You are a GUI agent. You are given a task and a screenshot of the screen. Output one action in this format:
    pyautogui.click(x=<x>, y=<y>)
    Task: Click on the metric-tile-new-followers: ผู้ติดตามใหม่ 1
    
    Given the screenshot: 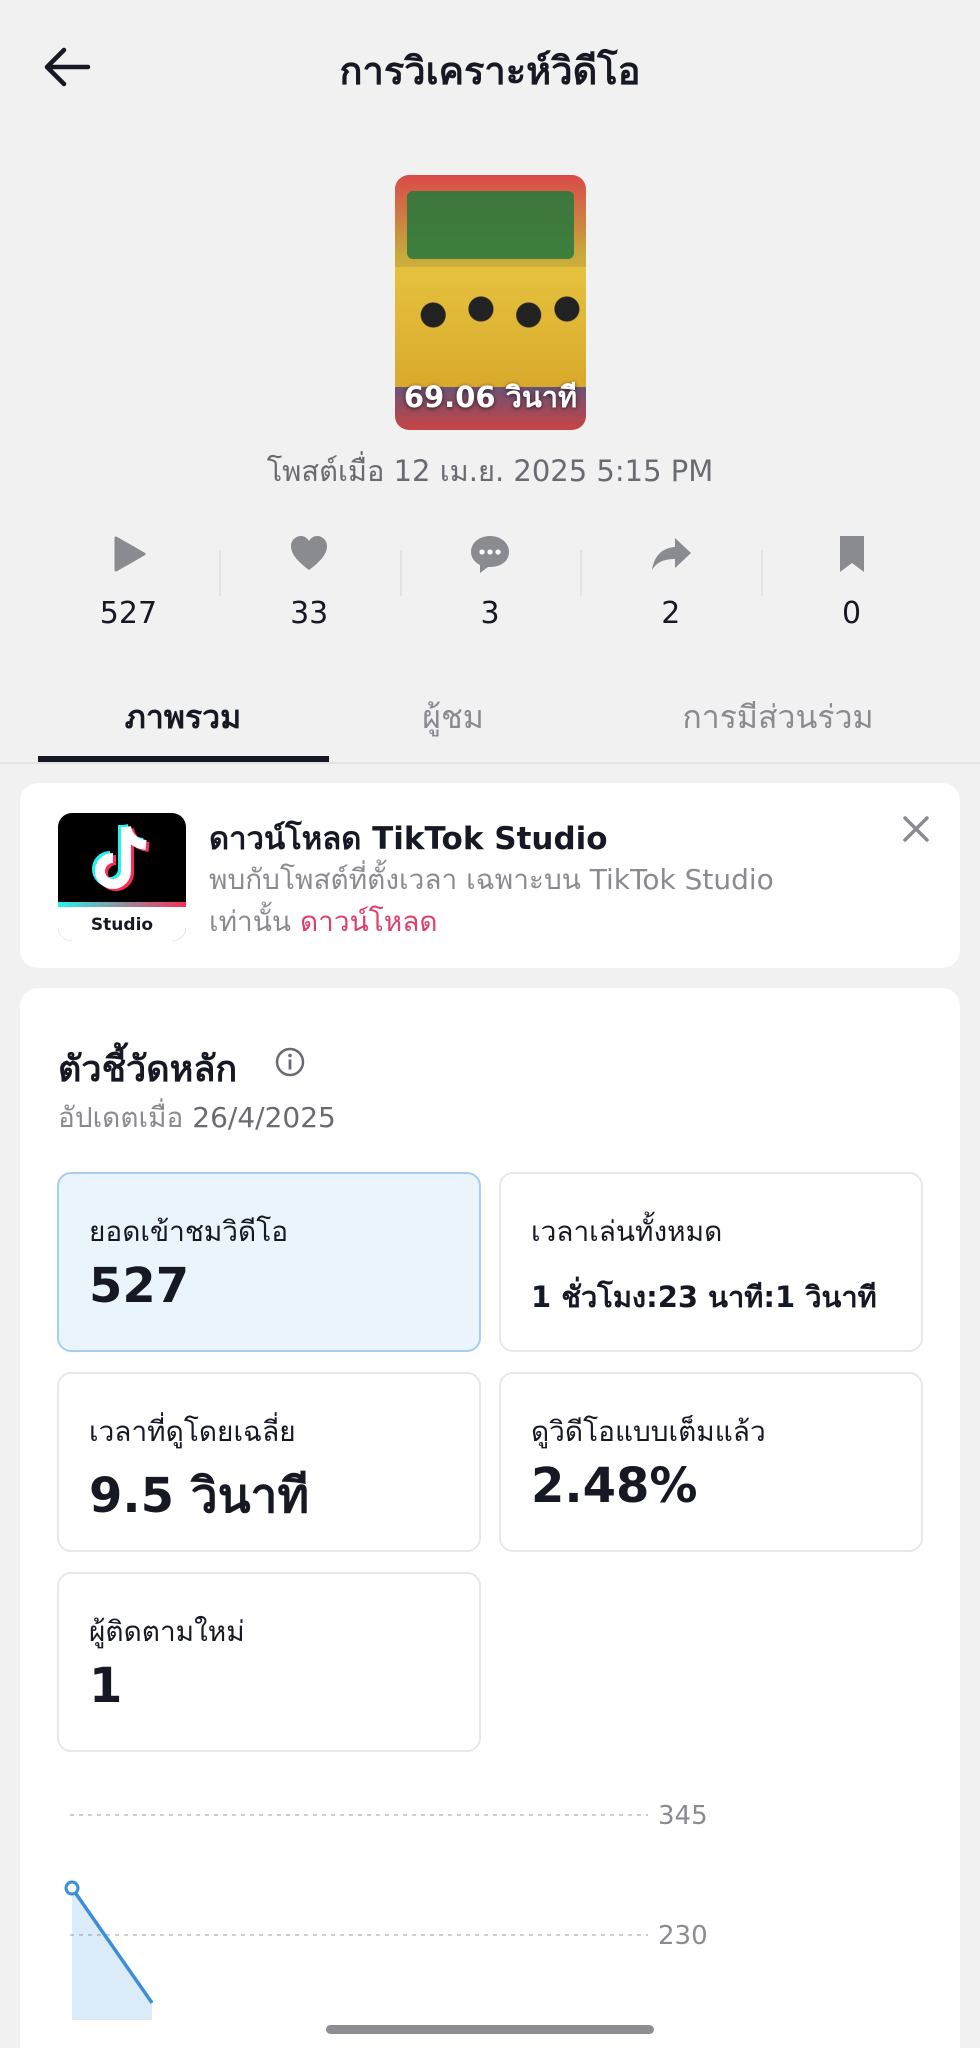 What is the action you would take?
    pyautogui.click(x=269, y=1662)
    